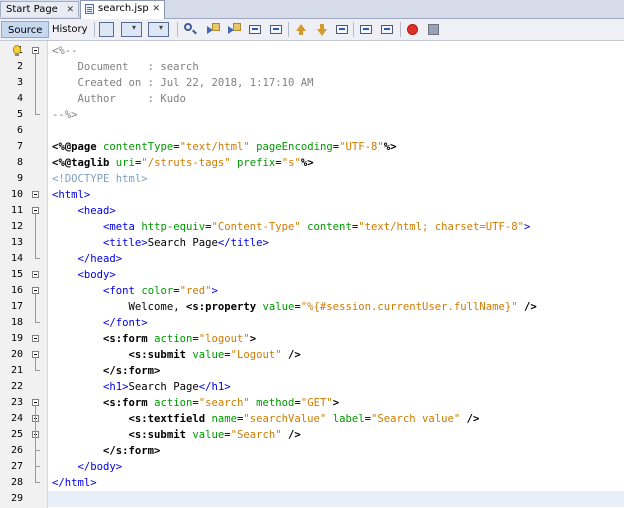  Describe the element at coordinates (19, 82) in the screenshot. I see `line-number: 3` at that location.